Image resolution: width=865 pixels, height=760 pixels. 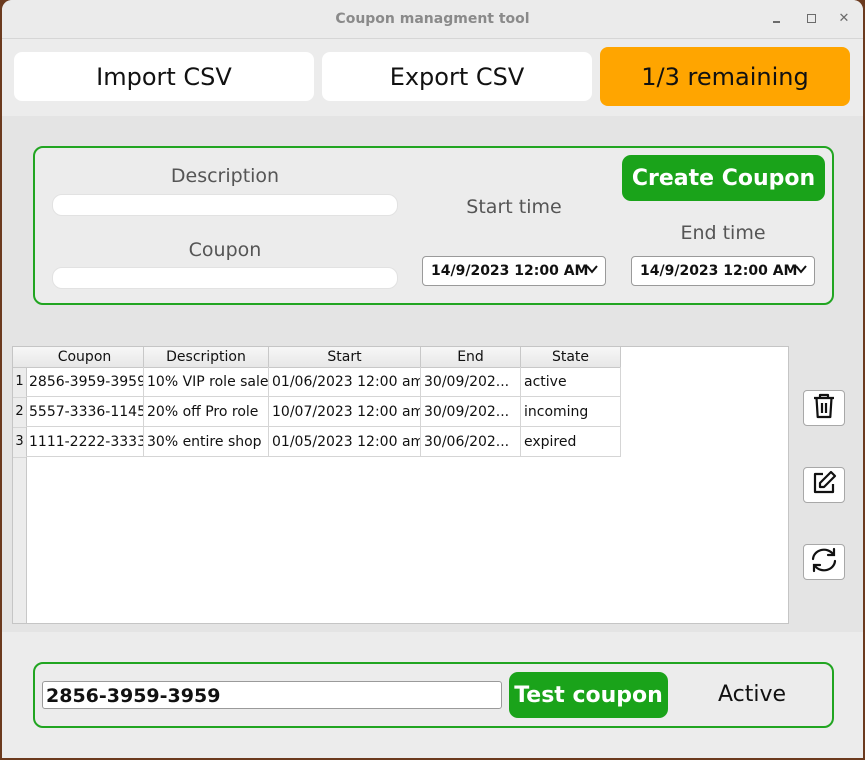 What do you see at coordinates (844, 19) in the screenshot?
I see `close-icon: ✕` at bounding box center [844, 19].